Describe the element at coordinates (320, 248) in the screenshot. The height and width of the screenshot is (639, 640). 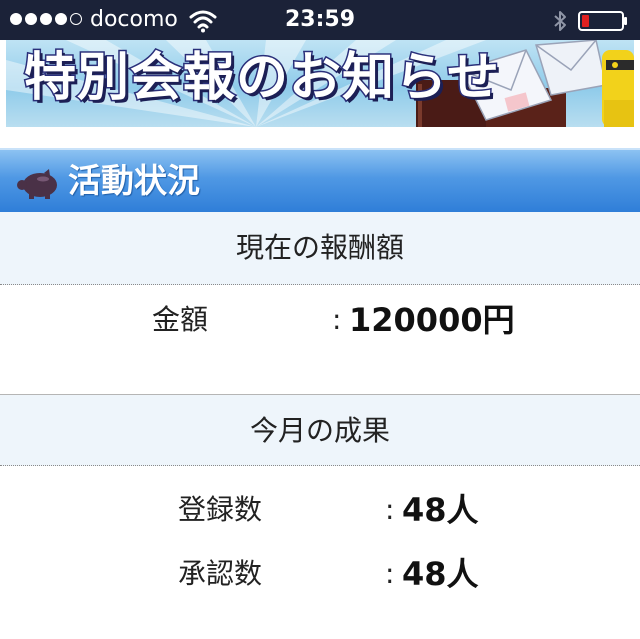
I see `current-reward-heading: 現在の報酬額` at that location.